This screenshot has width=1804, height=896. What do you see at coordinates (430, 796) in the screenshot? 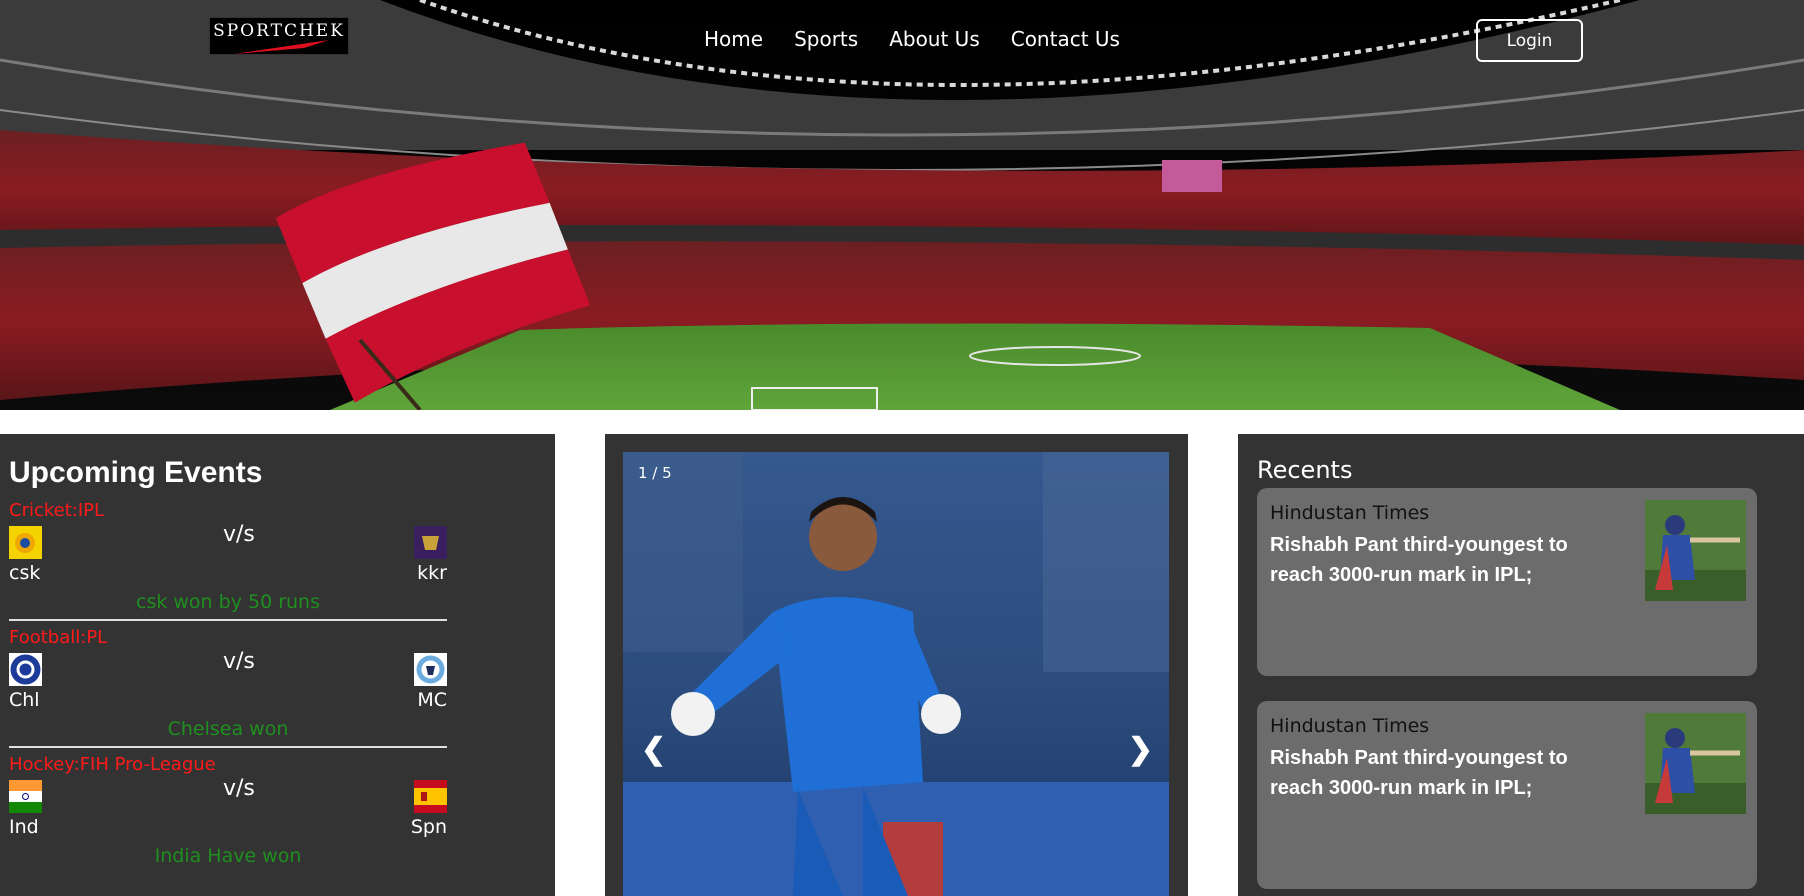
I see `spain-flag-icon` at bounding box center [430, 796].